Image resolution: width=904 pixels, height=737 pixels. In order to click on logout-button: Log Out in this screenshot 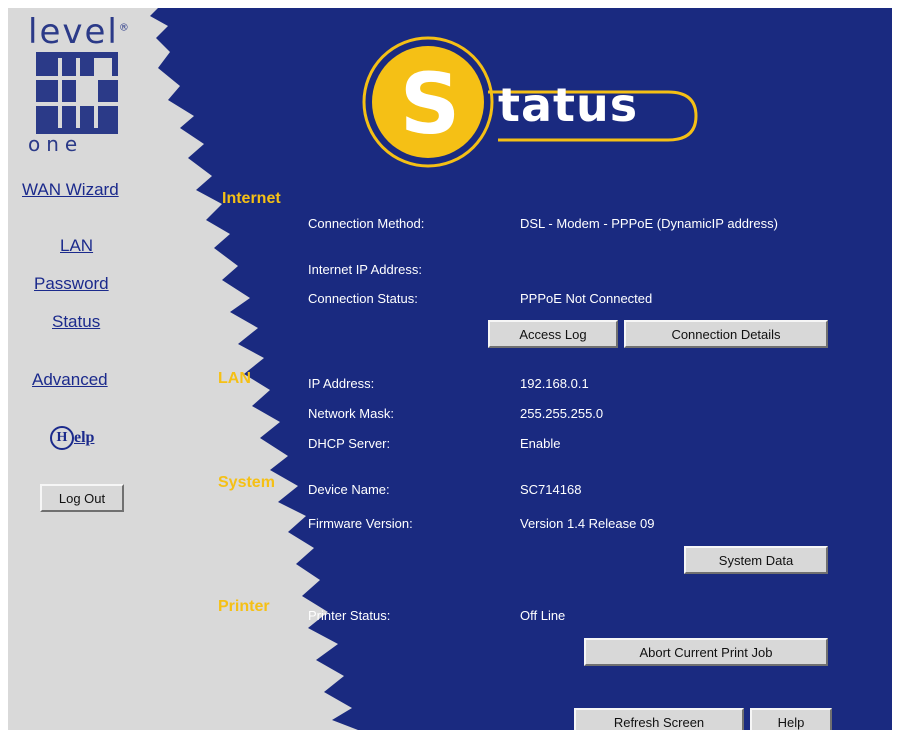, I will do `click(82, 498)`.